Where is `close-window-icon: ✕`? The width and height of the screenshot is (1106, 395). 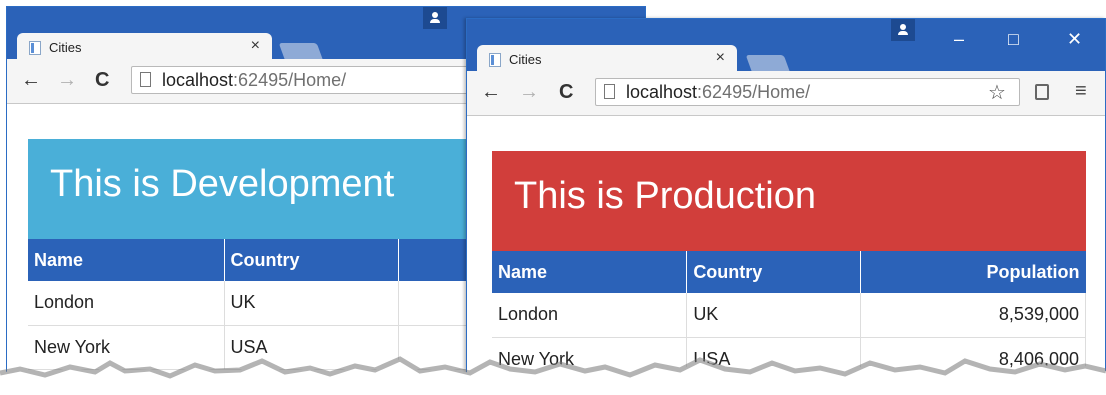 close-window-icon: ✕ is located at coordinates (1074, 39).